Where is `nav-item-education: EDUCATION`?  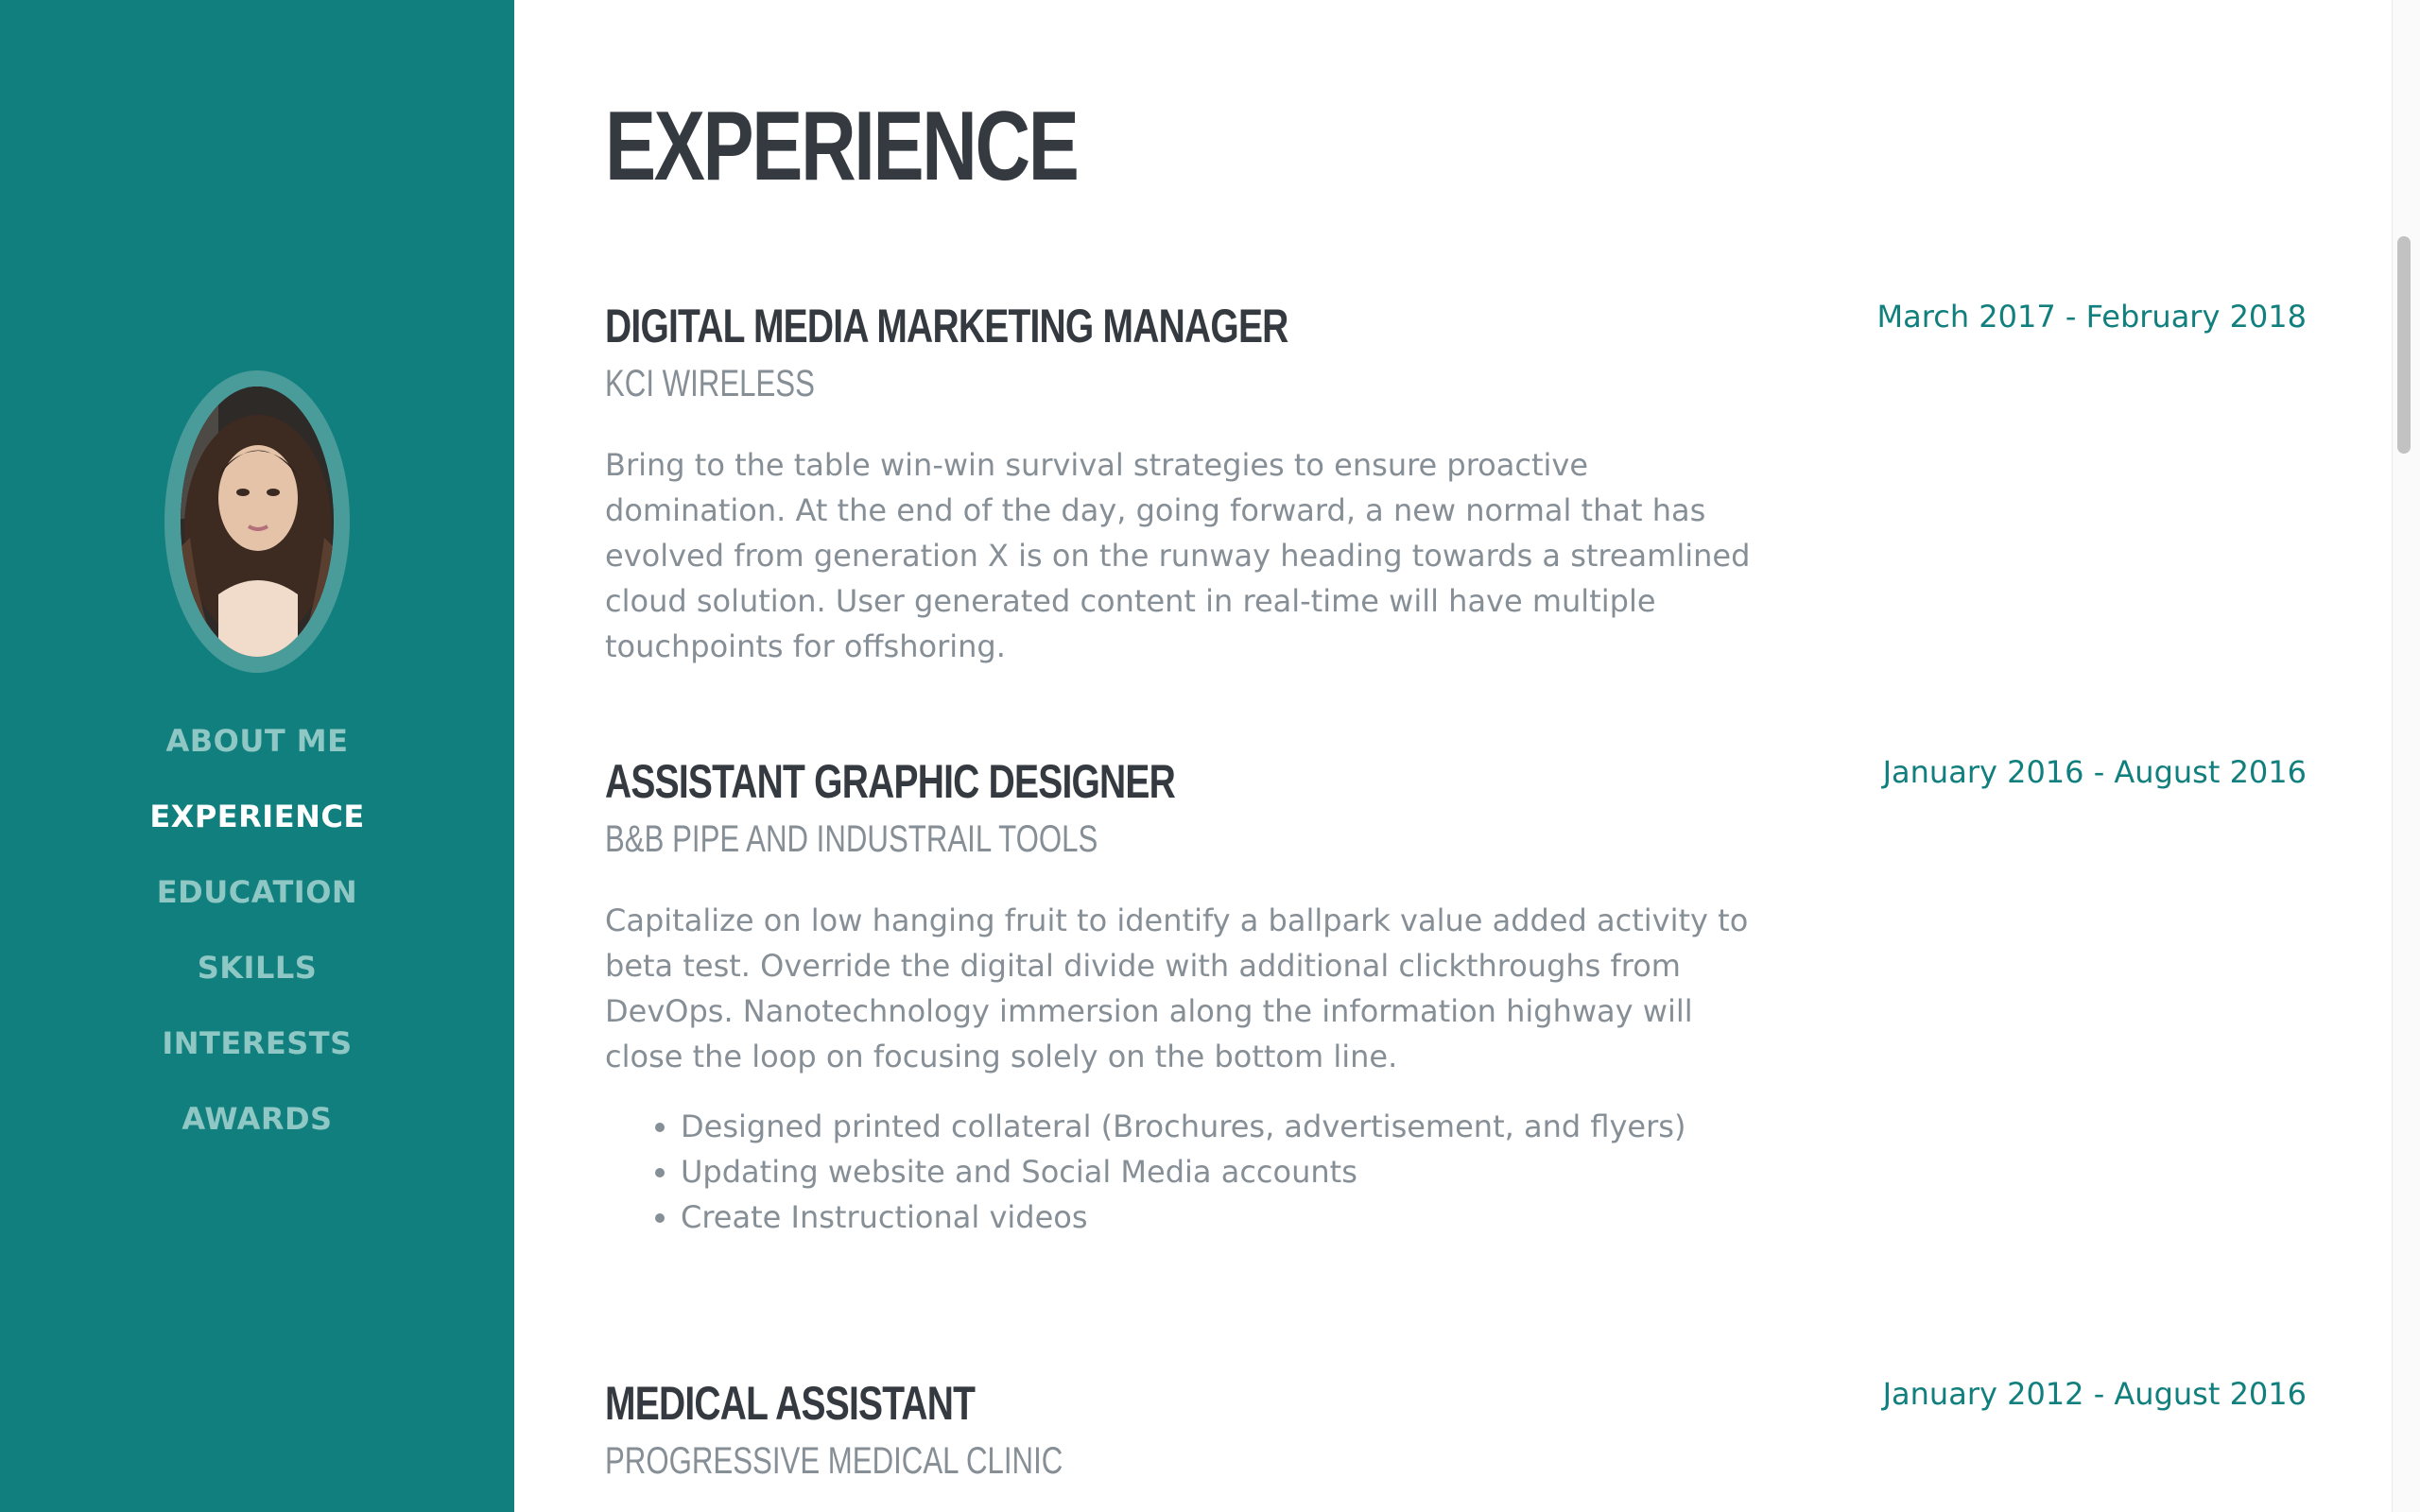
nav-item-education: EDUCATION is located at coordinates (257, 901).